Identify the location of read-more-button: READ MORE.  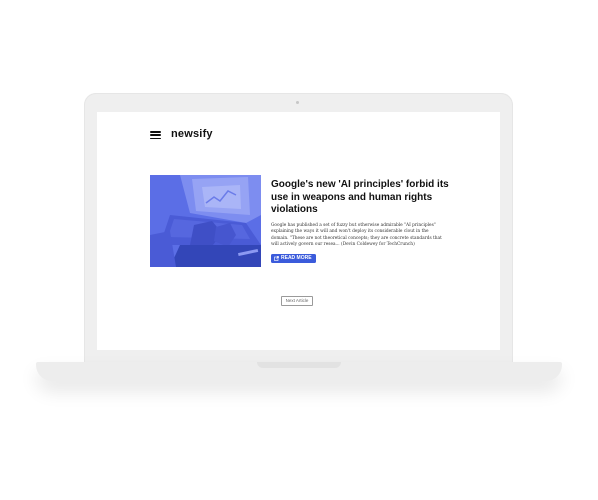
(293, 258).